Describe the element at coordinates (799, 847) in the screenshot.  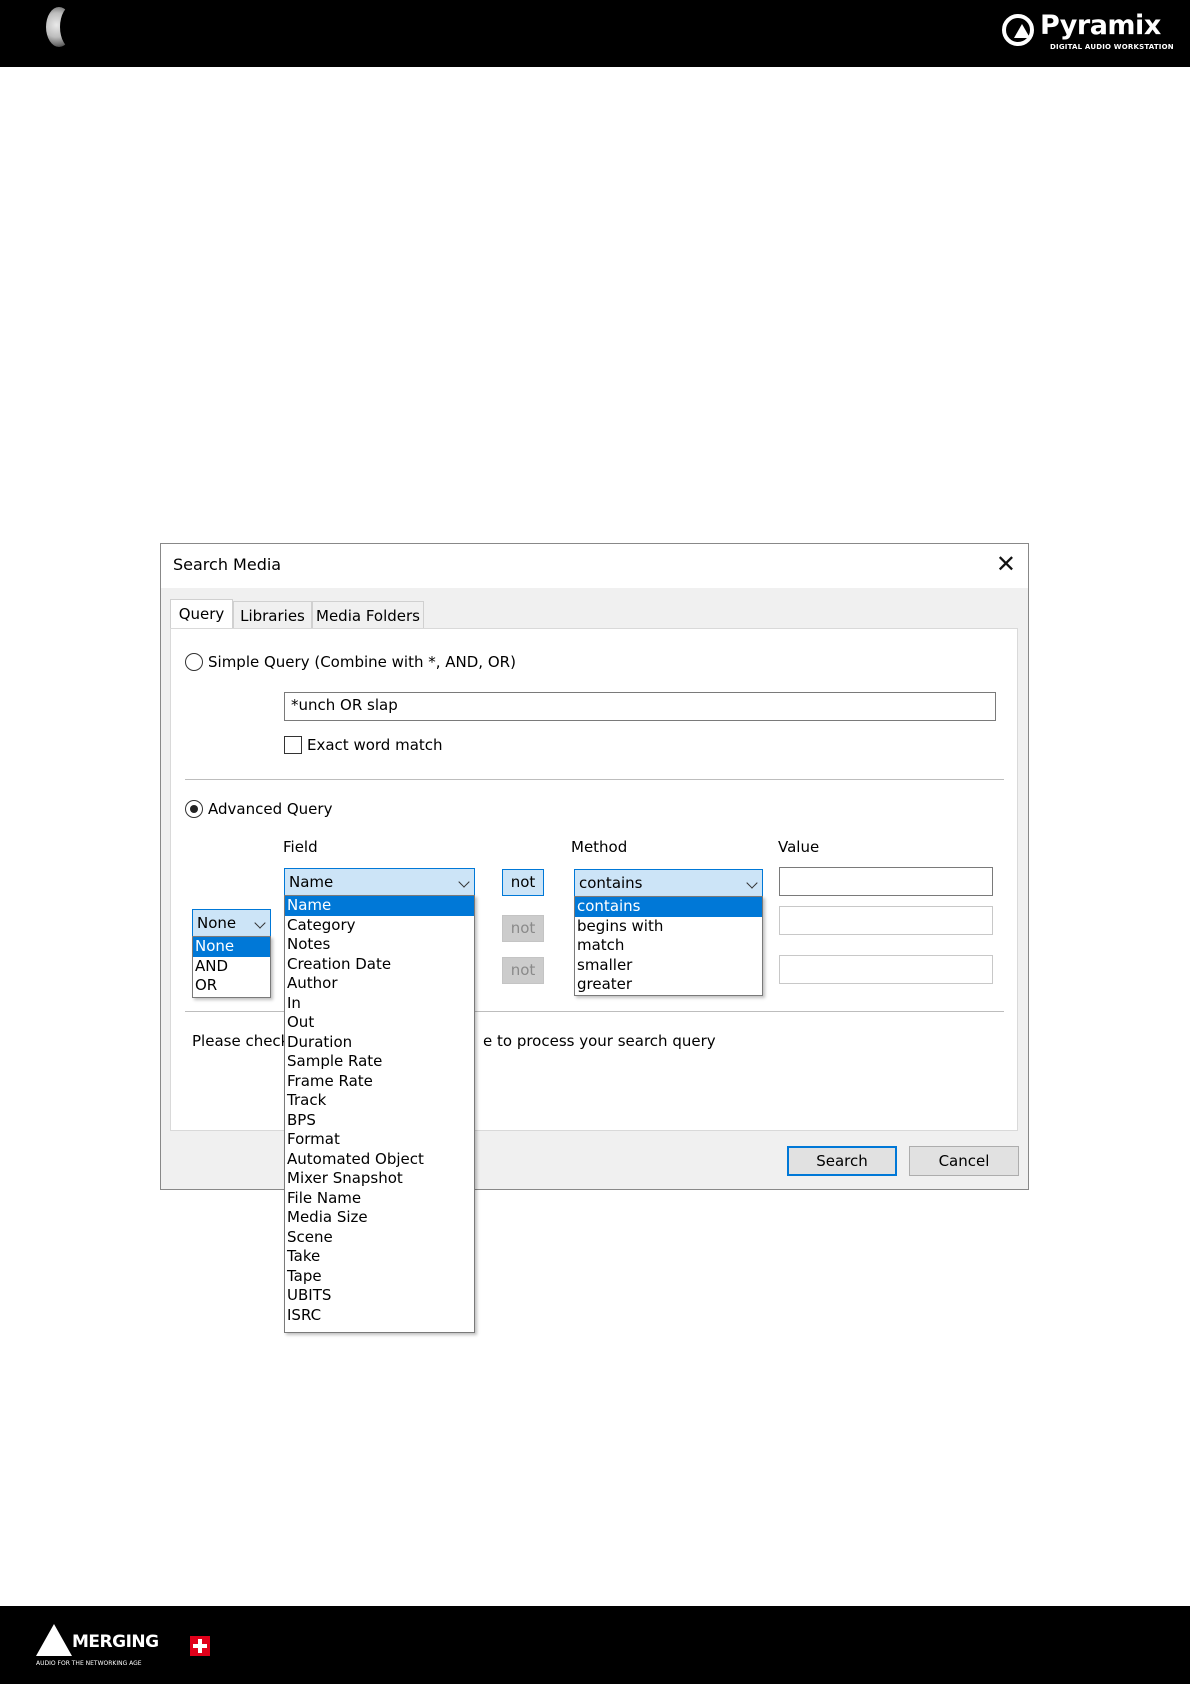
I see `value-header: Value` at that location.